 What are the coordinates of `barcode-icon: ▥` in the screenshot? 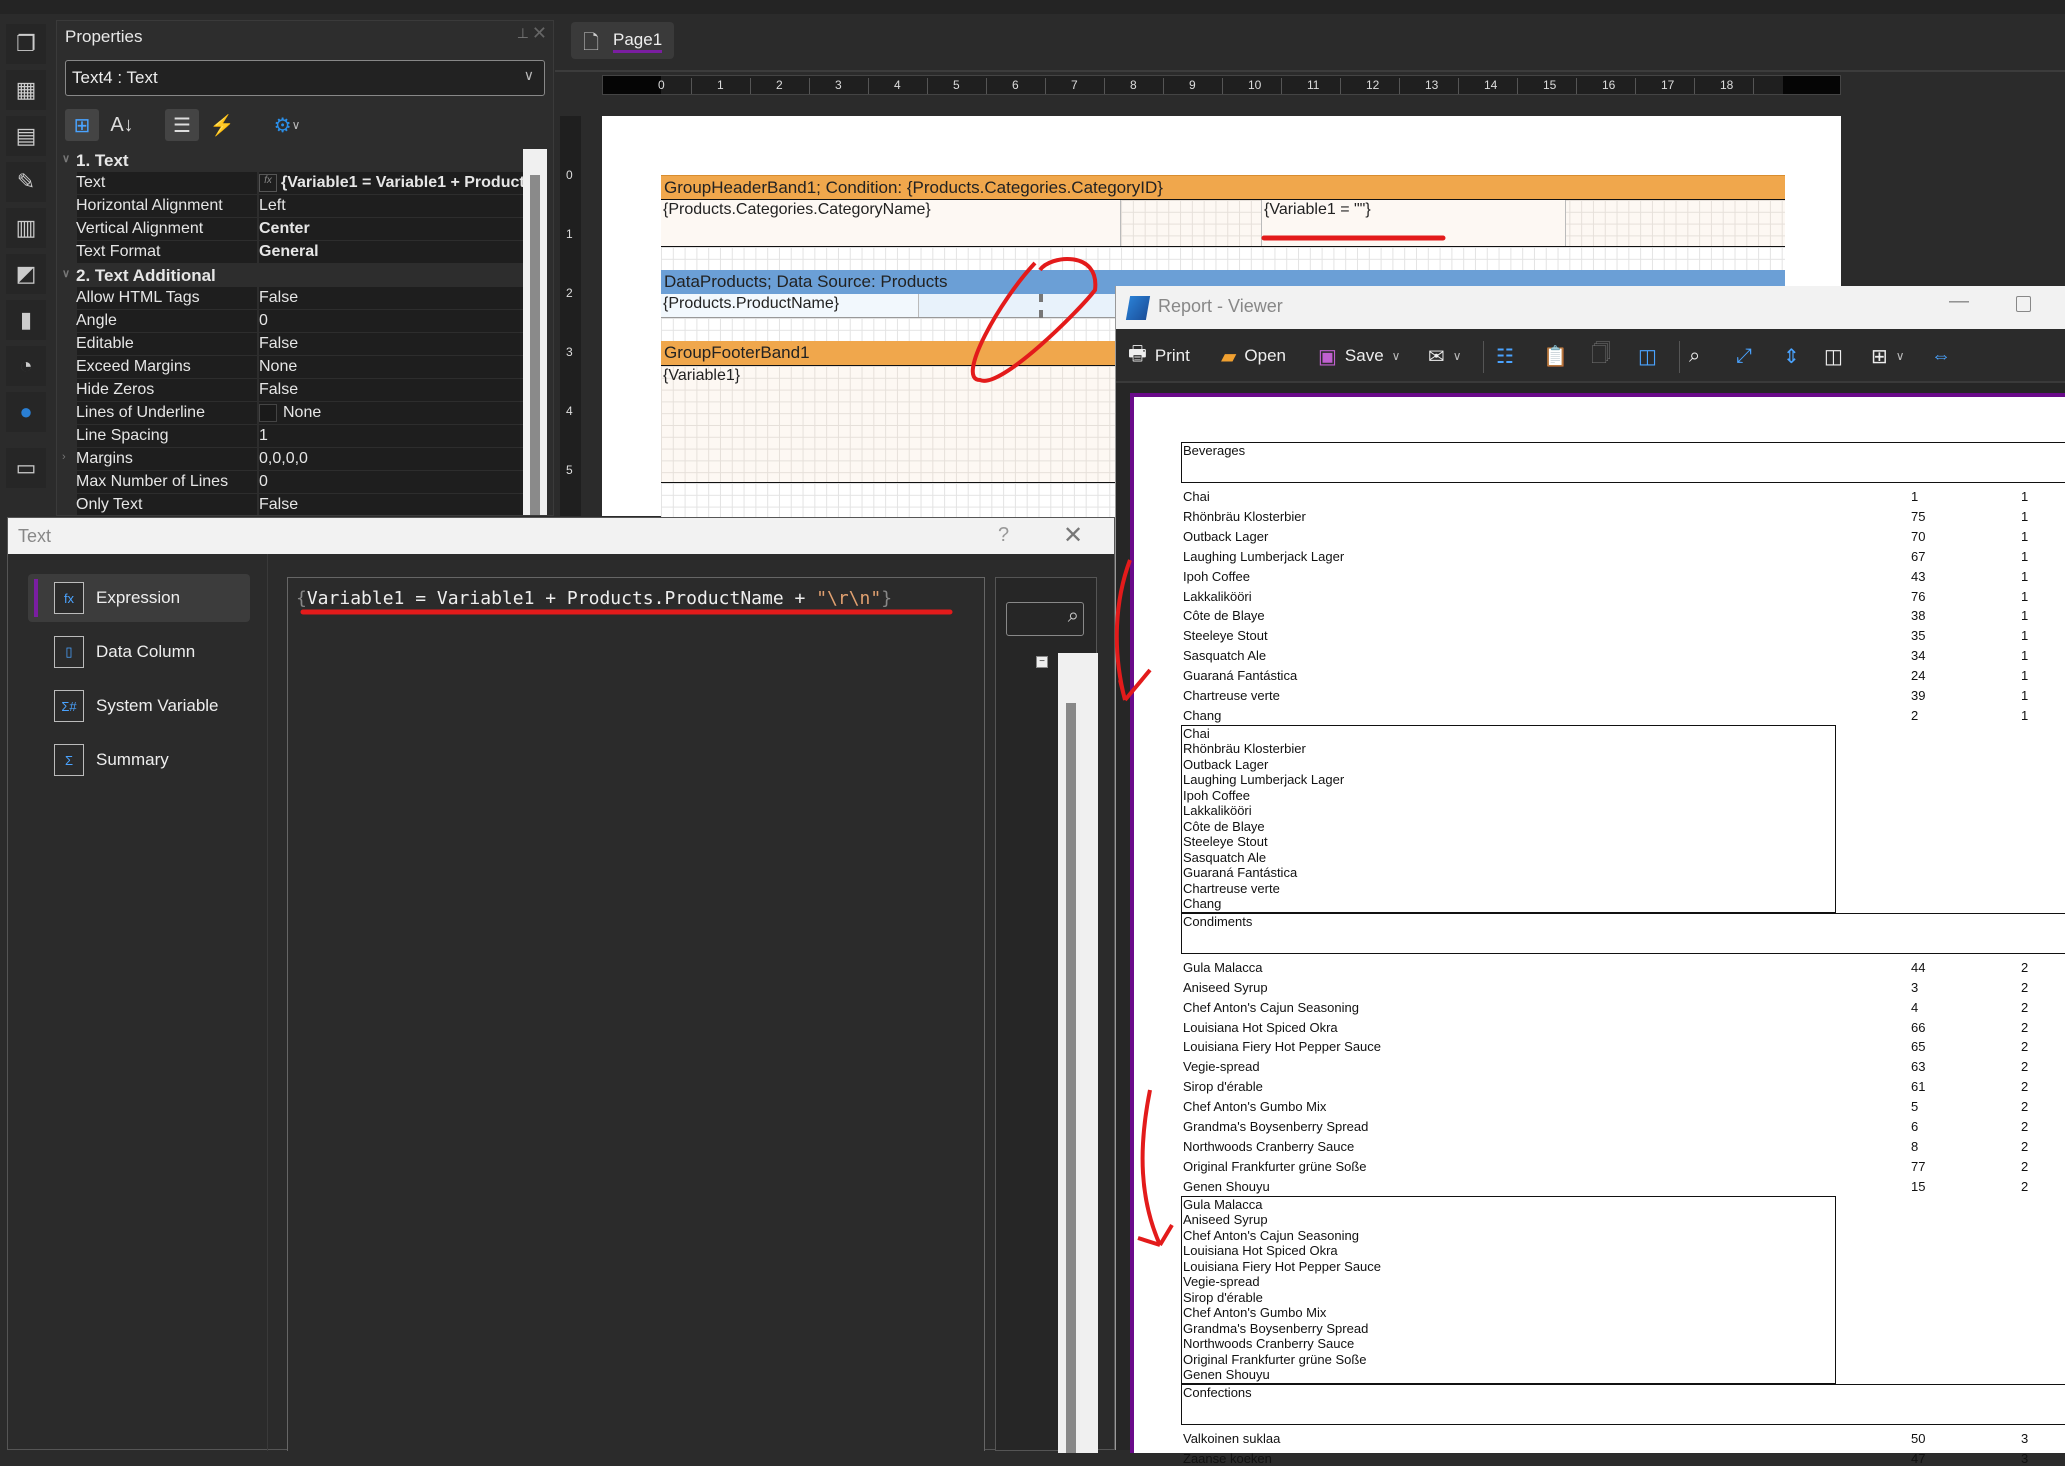 It's located at (26, 228).